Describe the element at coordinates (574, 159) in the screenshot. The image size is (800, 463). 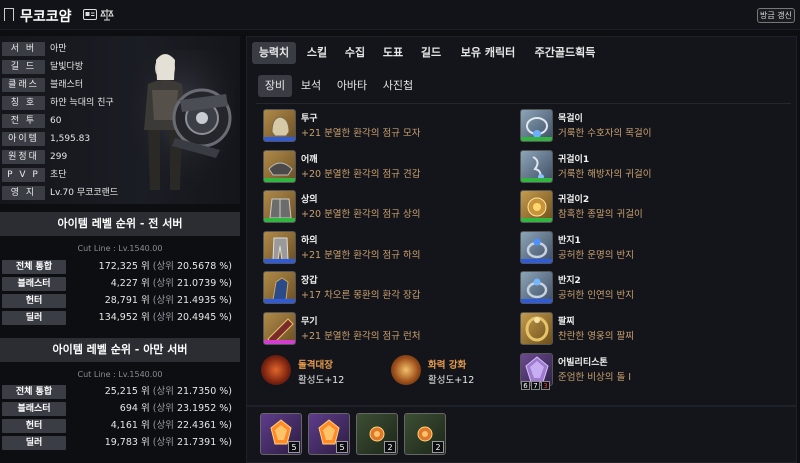
I see `equipment-name: 귀걸이1` at that location.